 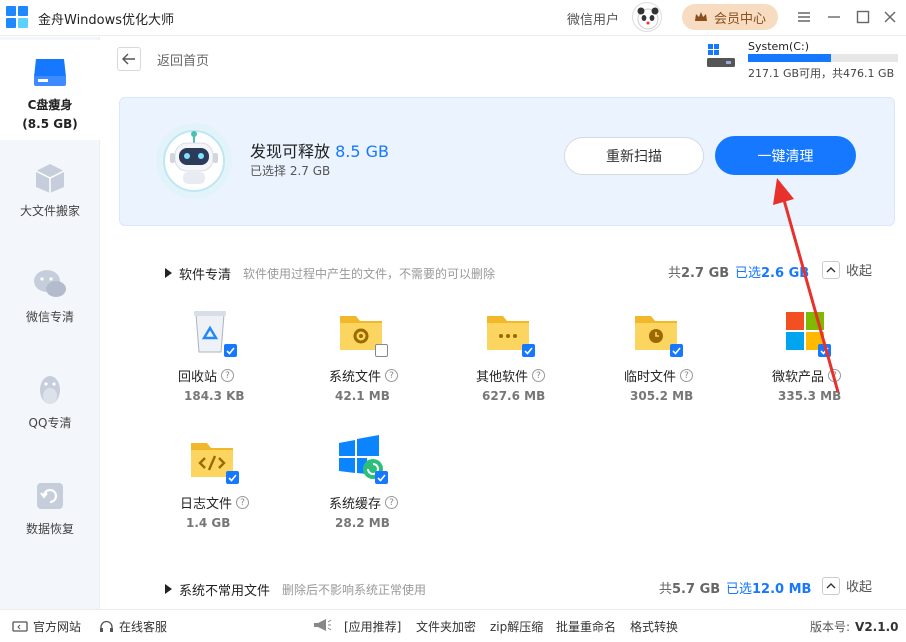 What do you see at coordinates (384, 358) in the screenshot?
I see `clean-item-system-files: 系统文件? 42.1 MB` at bounding box center [384, 358].